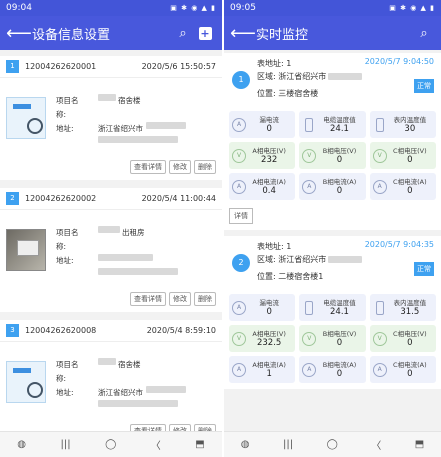  What do you see at coordinates (290, 276) in the screenshot?
I see `location: 位置: 二楼宿舍楼1` at bounding box center [290, 276].